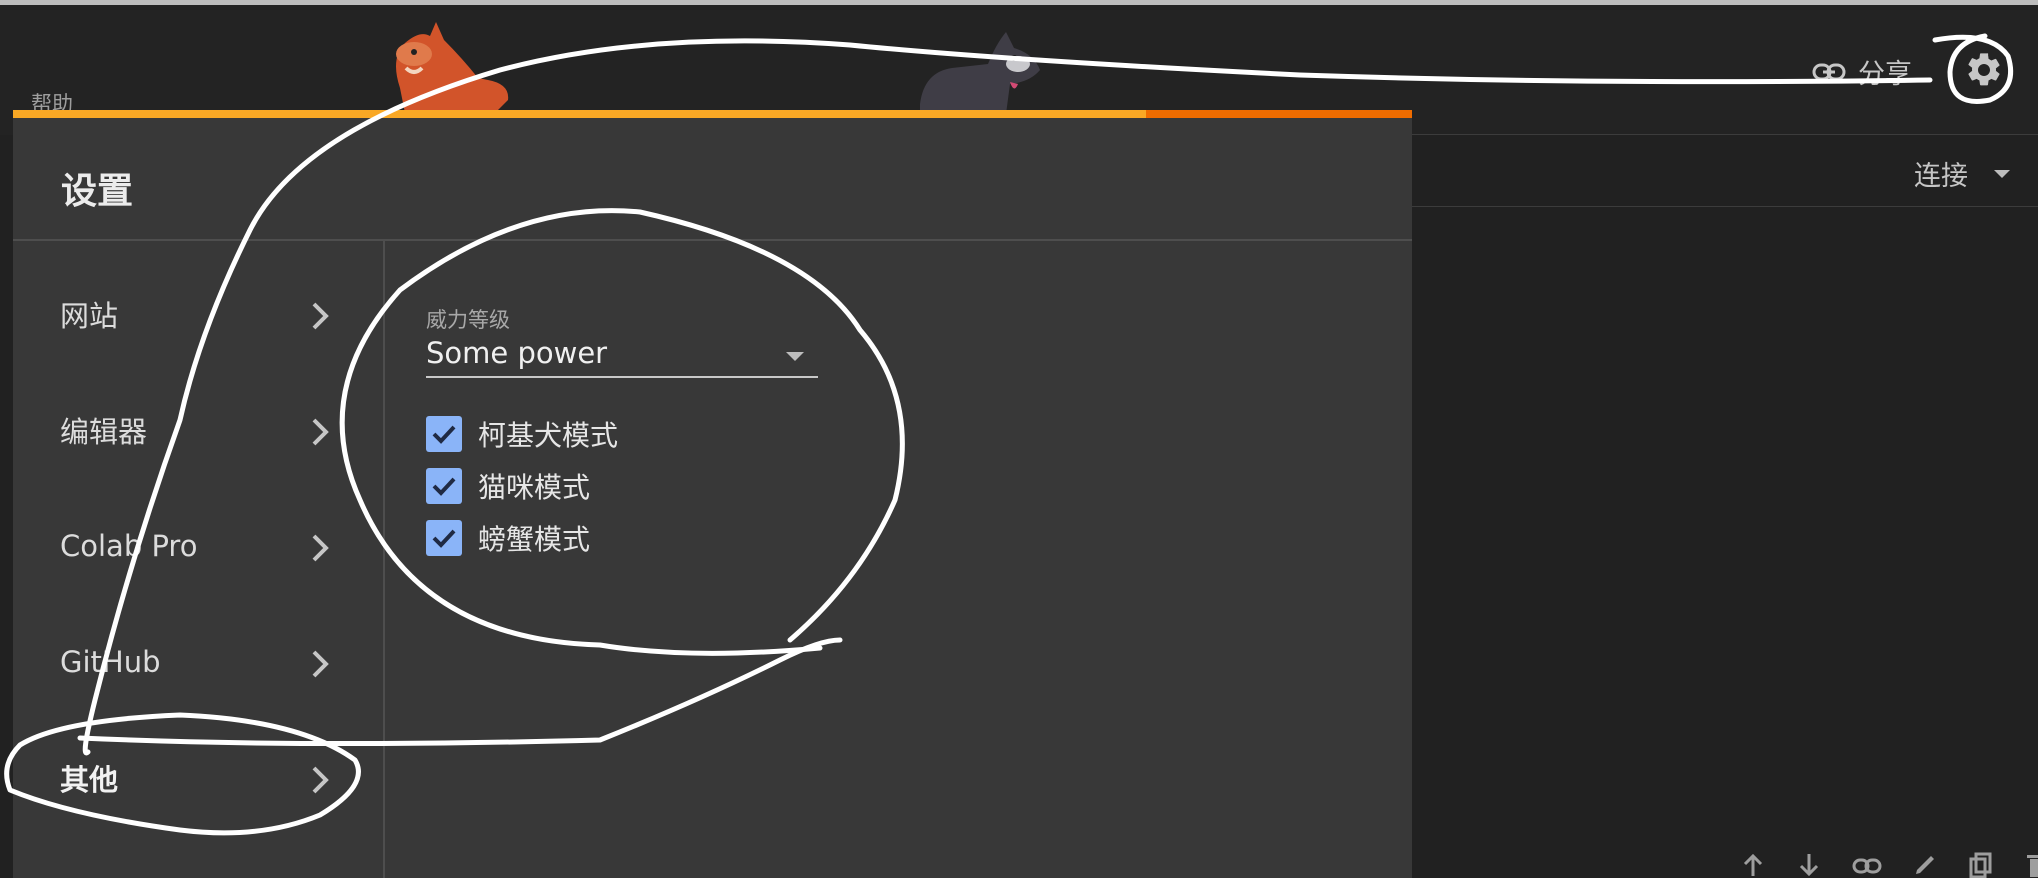 Image resolution: width=2038 pixels, height=878 pixels. I want to click on checkbox-label: 猫咪模式, so click(534, 487).